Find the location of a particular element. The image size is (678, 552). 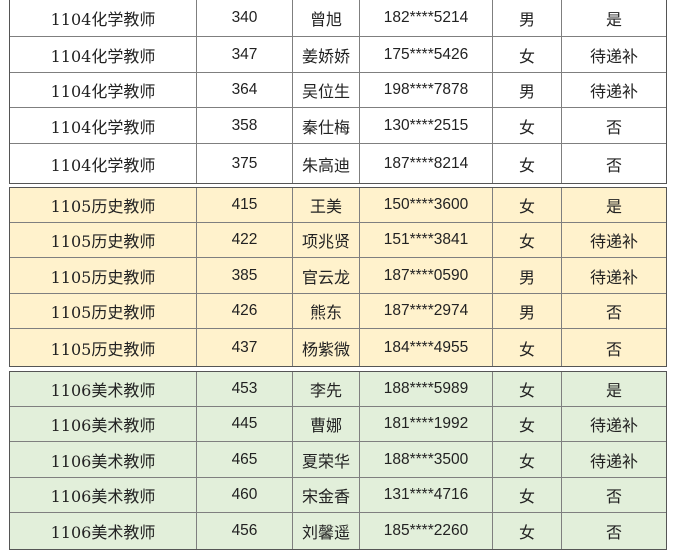

table-row: 1106美术教师 465 夏荣华 188****3500 女 待递补 is located at coordinates (338, 460).